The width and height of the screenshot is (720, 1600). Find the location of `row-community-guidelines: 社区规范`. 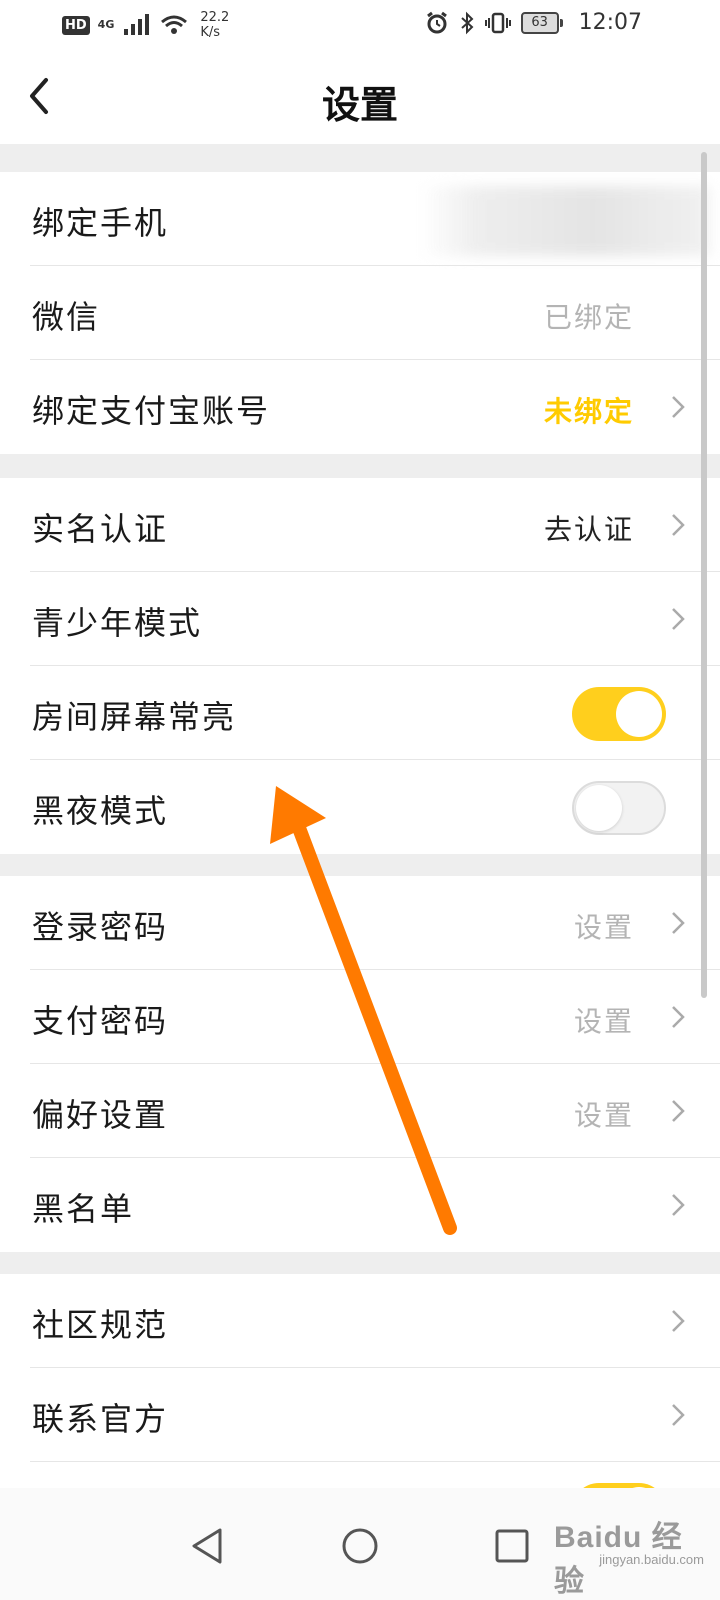

row-community-guidelines: 社区规范 is located at coordinates (360, 1321).